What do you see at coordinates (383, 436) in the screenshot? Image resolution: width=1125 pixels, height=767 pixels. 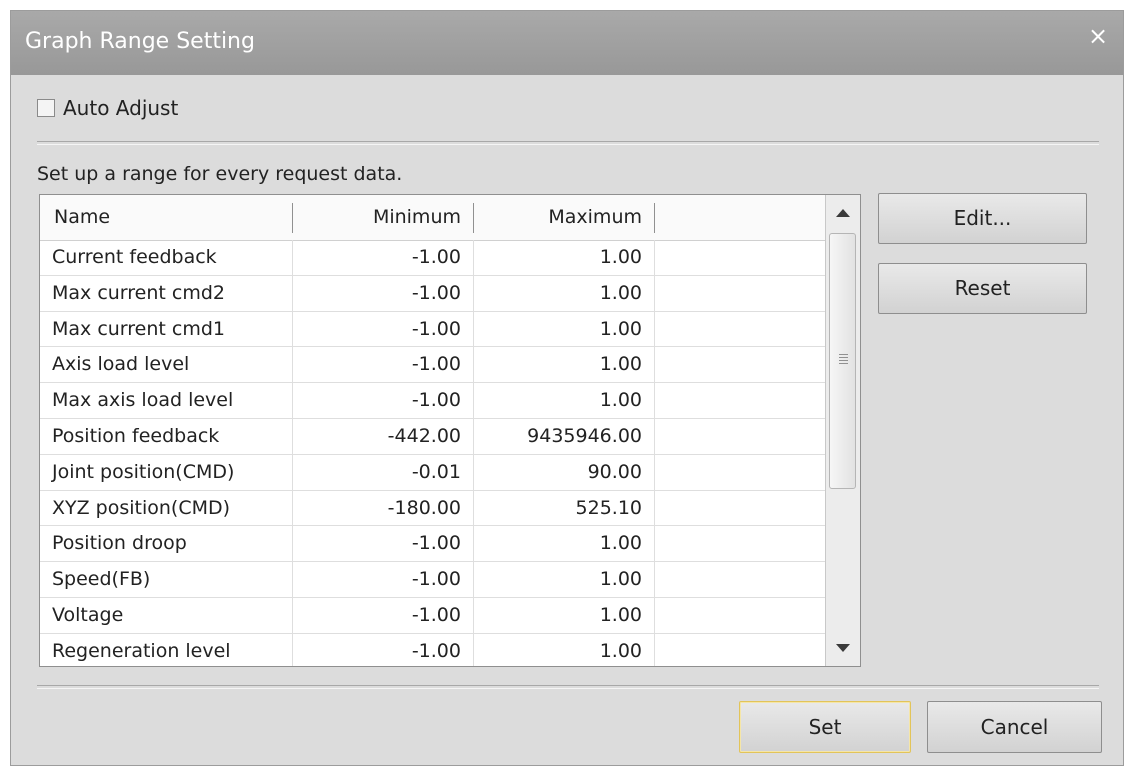 I see `cell-minimum: -442.00` at bounding box center [383, 436].